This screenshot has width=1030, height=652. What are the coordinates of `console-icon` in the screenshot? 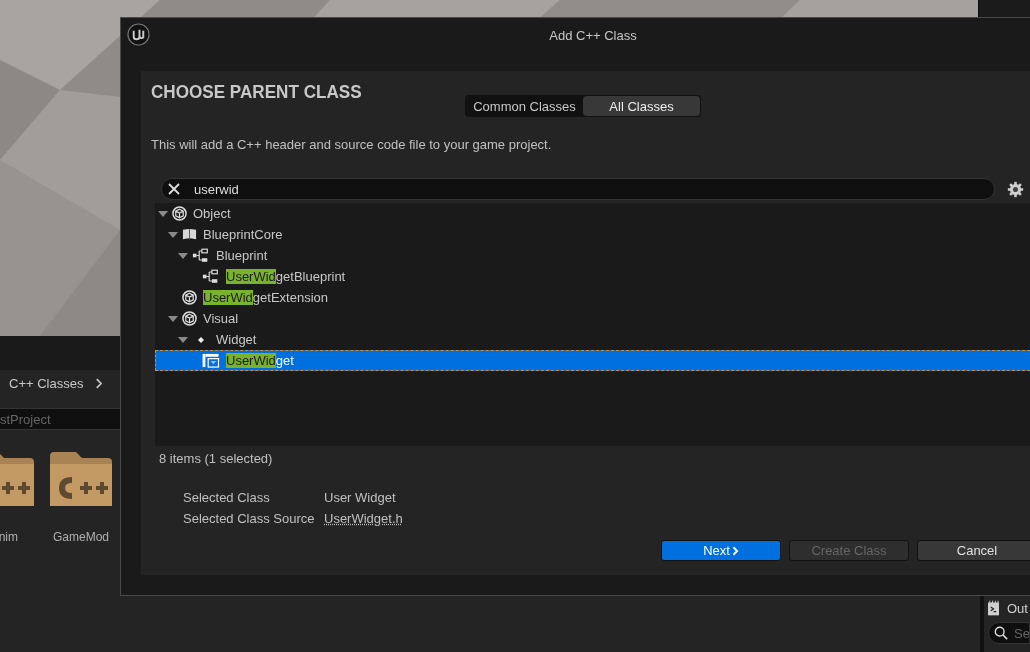 It's located at (993, 608).